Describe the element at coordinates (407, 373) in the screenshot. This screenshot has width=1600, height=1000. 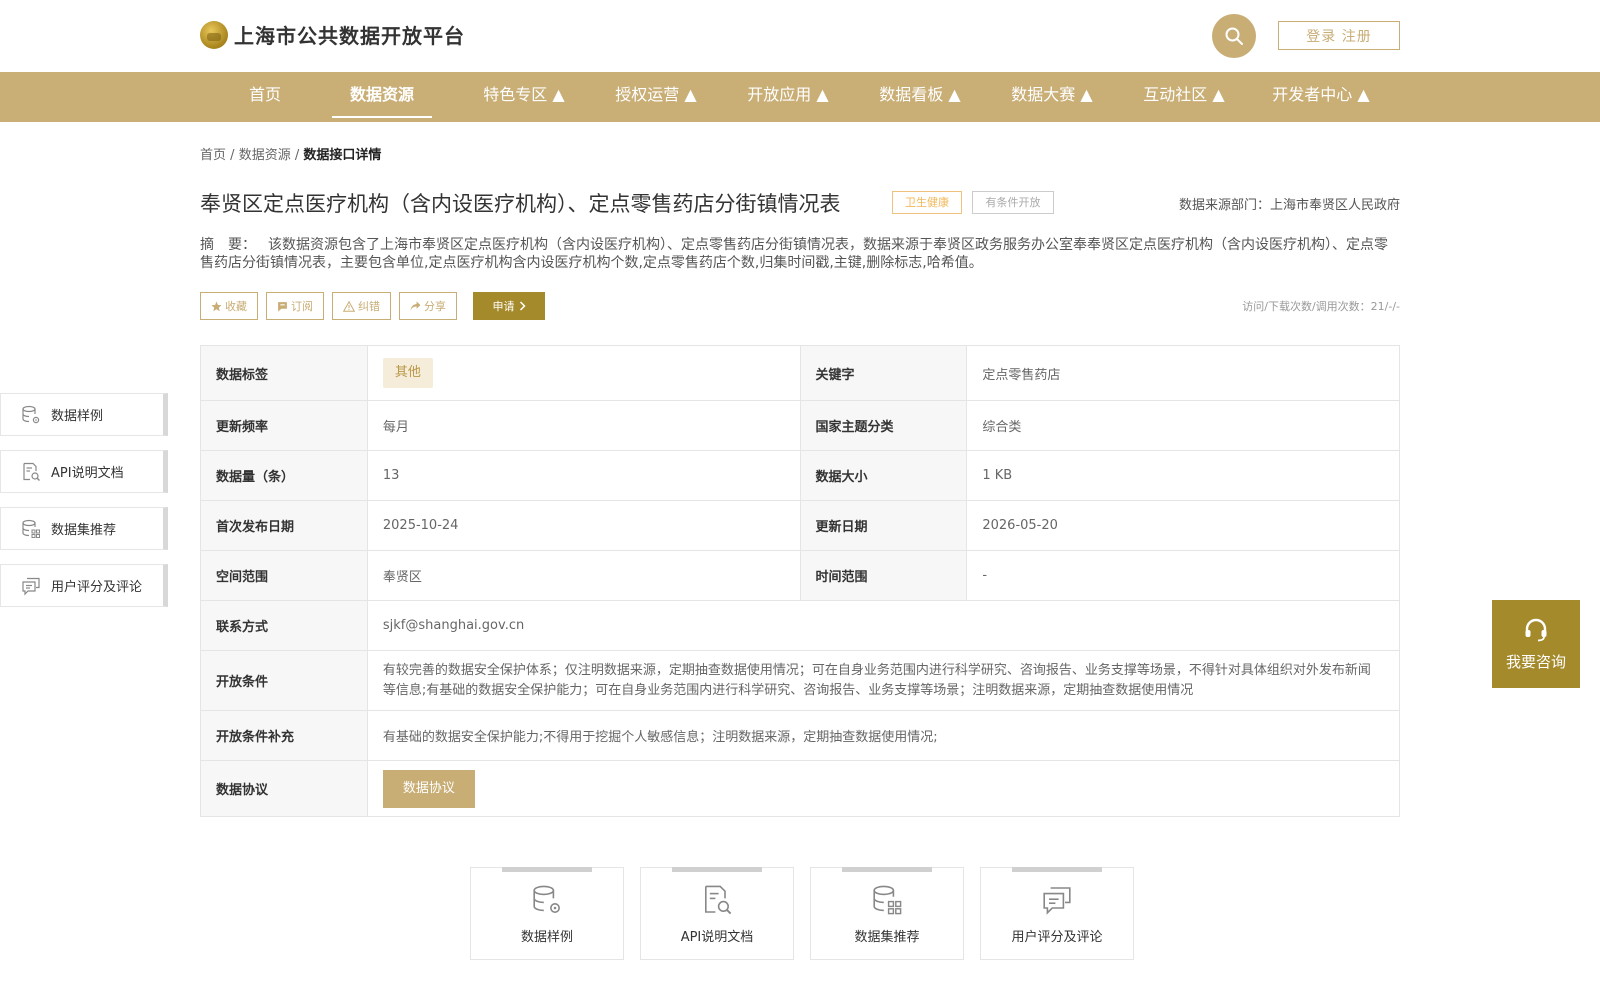
I see `data-tag-chip: 其他` at that location.